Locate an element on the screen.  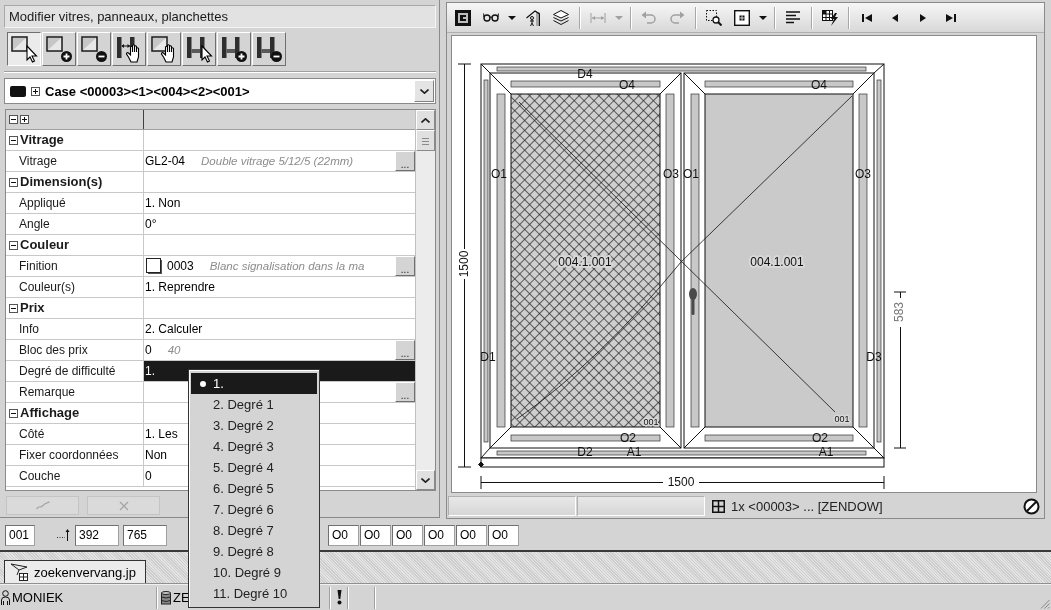
profile-label: D2 is located at coordinates (585, 452).